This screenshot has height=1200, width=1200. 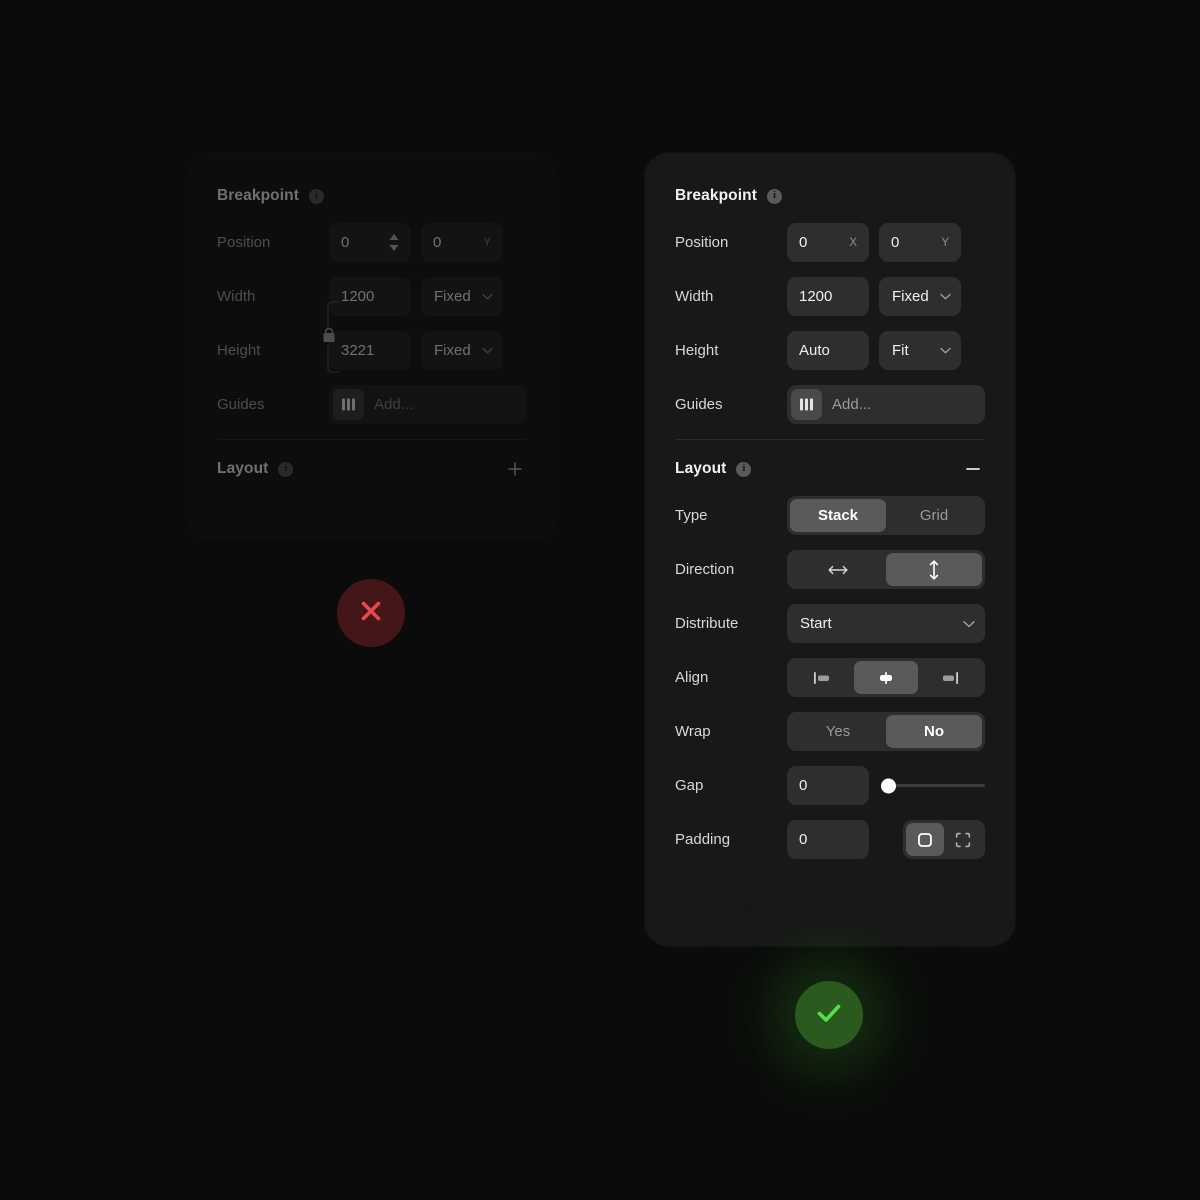 I want to click on close-x-icon, so click(x=371, y=613).